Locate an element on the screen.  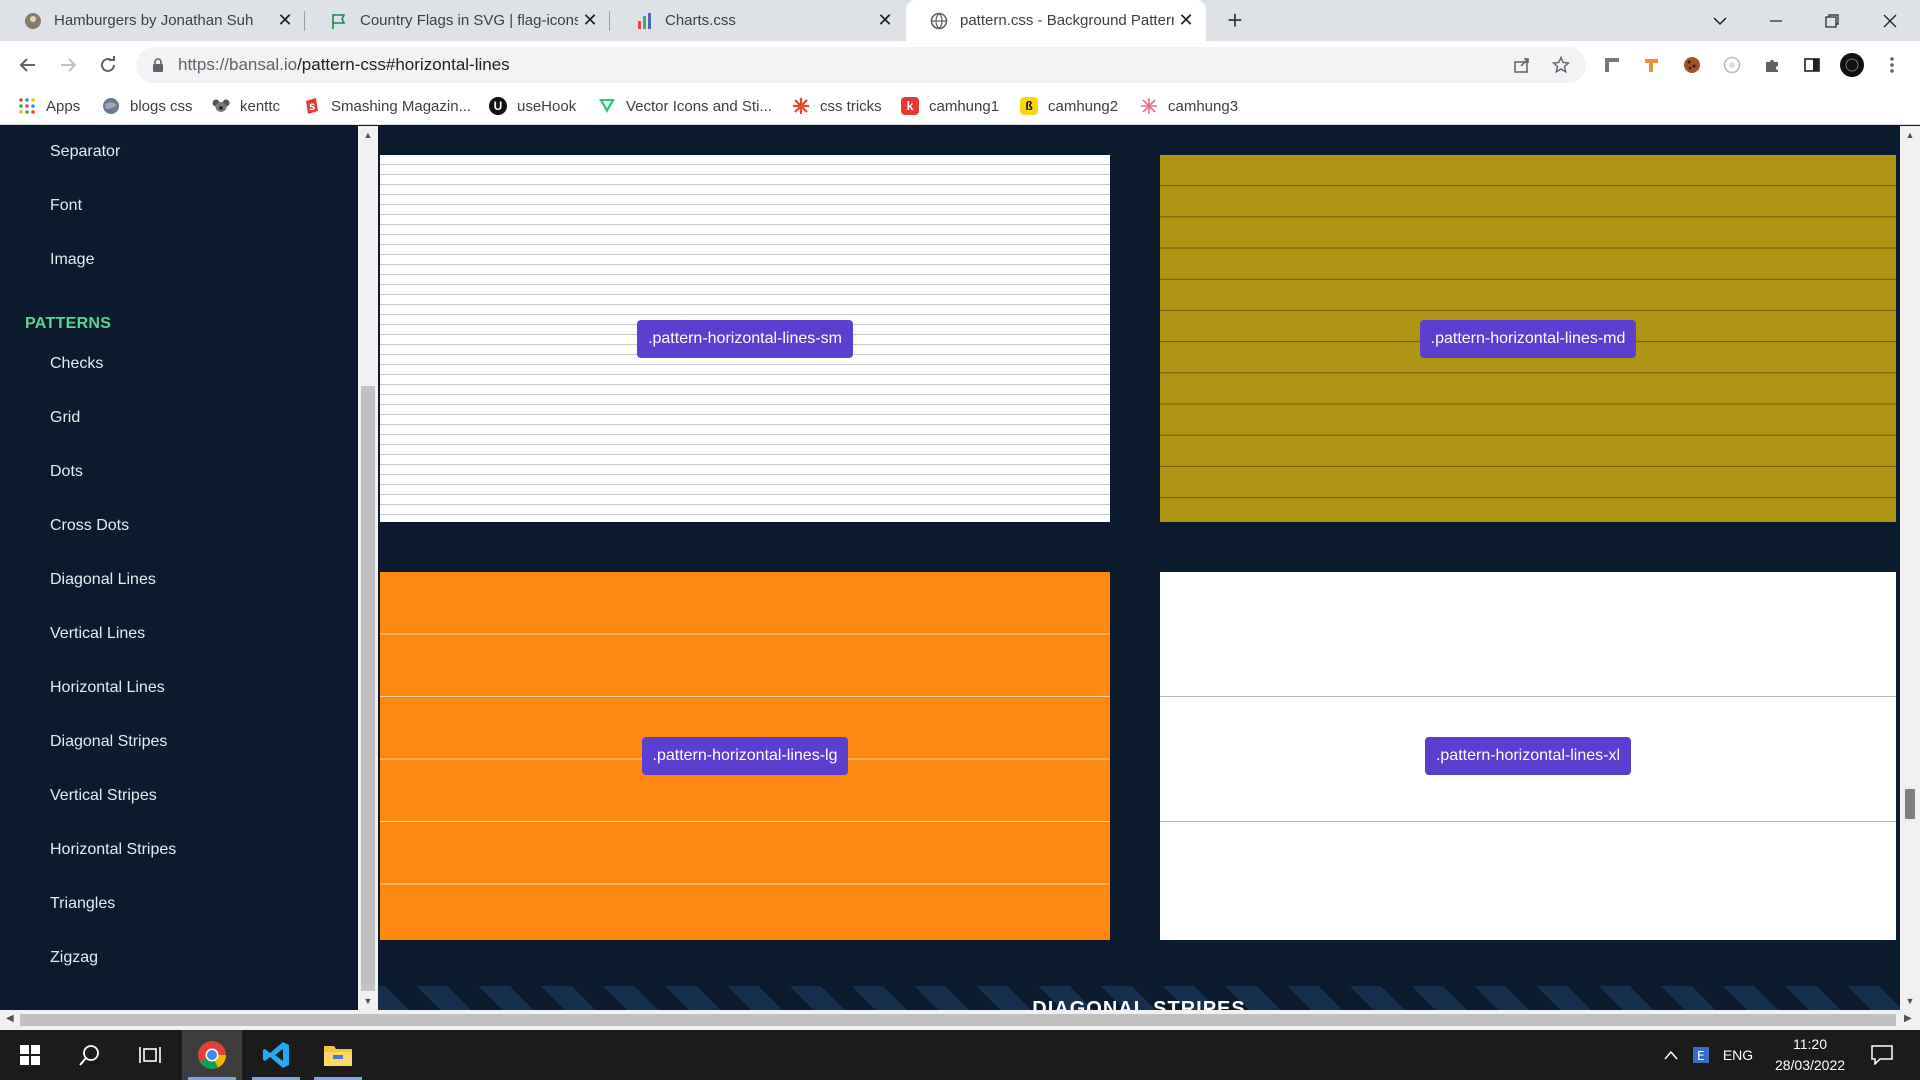
bookmark-camhung3: camhung3 is located at coordinates (1189, 106).